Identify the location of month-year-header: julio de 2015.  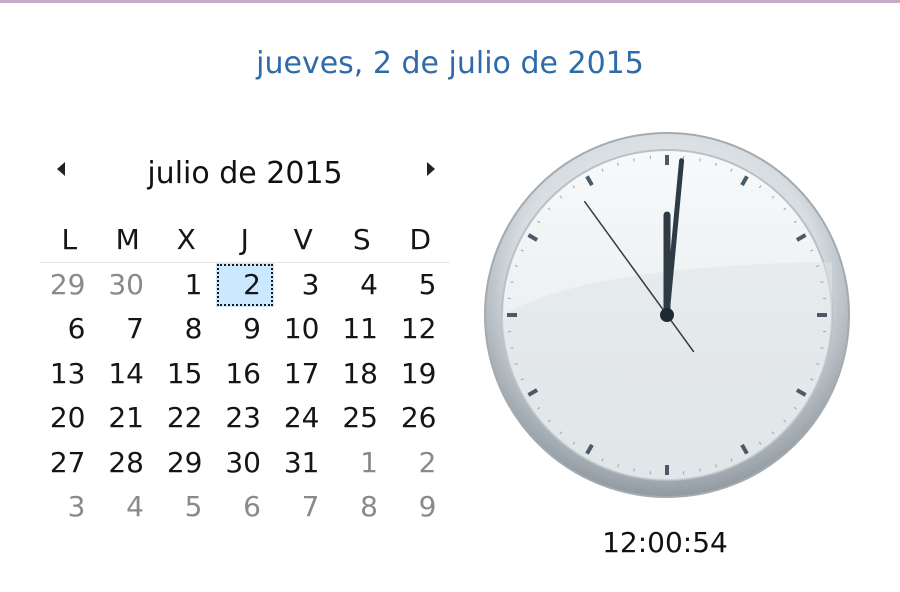
(245, 173).